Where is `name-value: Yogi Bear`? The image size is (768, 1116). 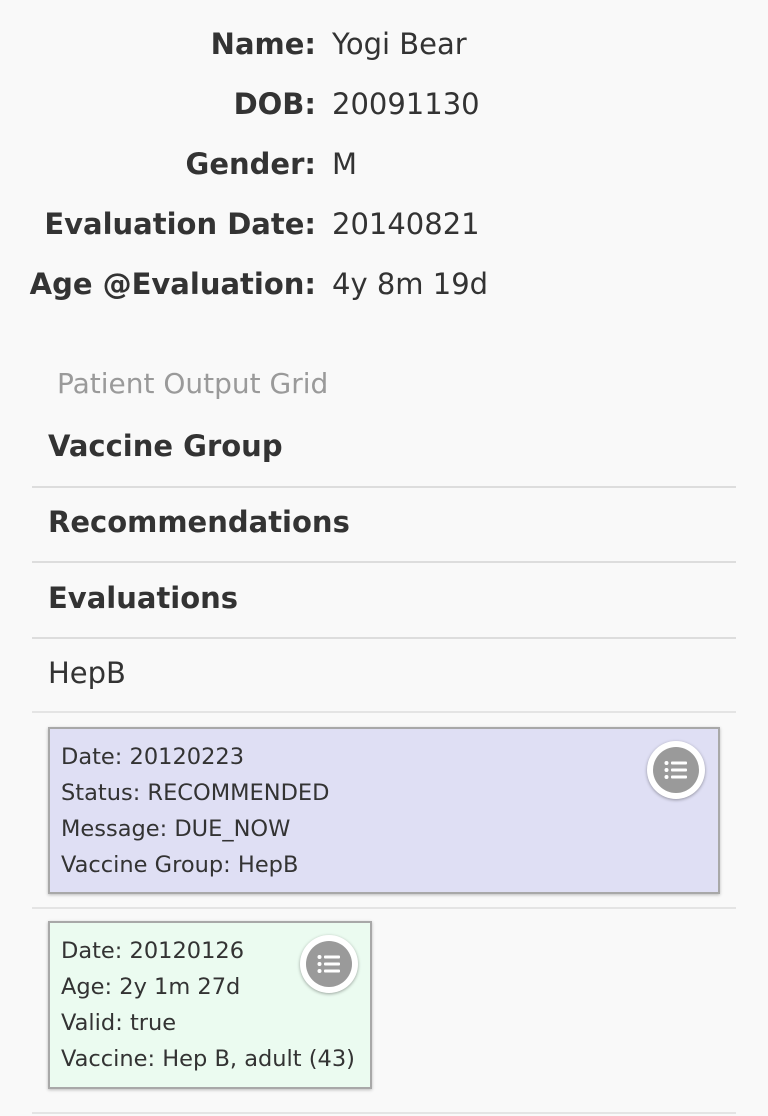
name-value: Yogi Bear is located at coordinates (399, 44).